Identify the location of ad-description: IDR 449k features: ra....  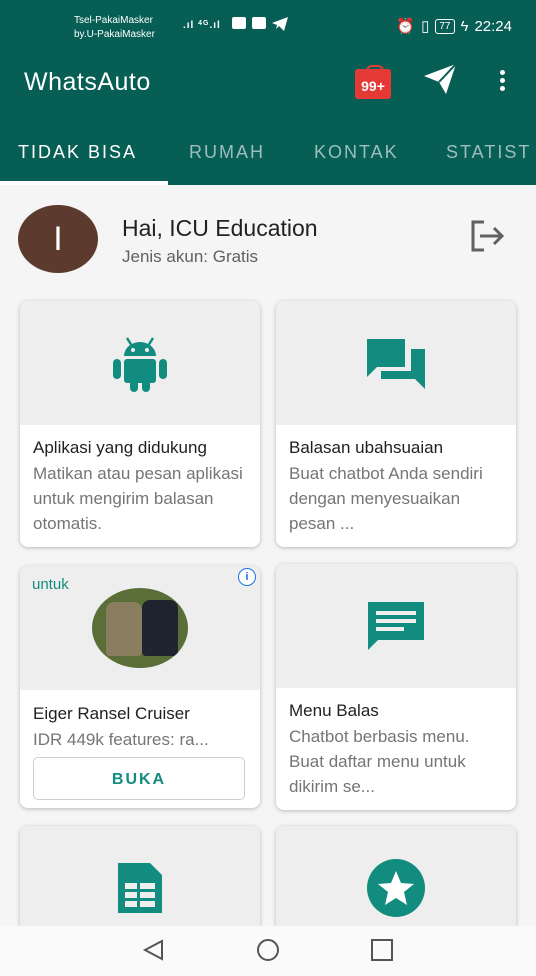
(121, 739).